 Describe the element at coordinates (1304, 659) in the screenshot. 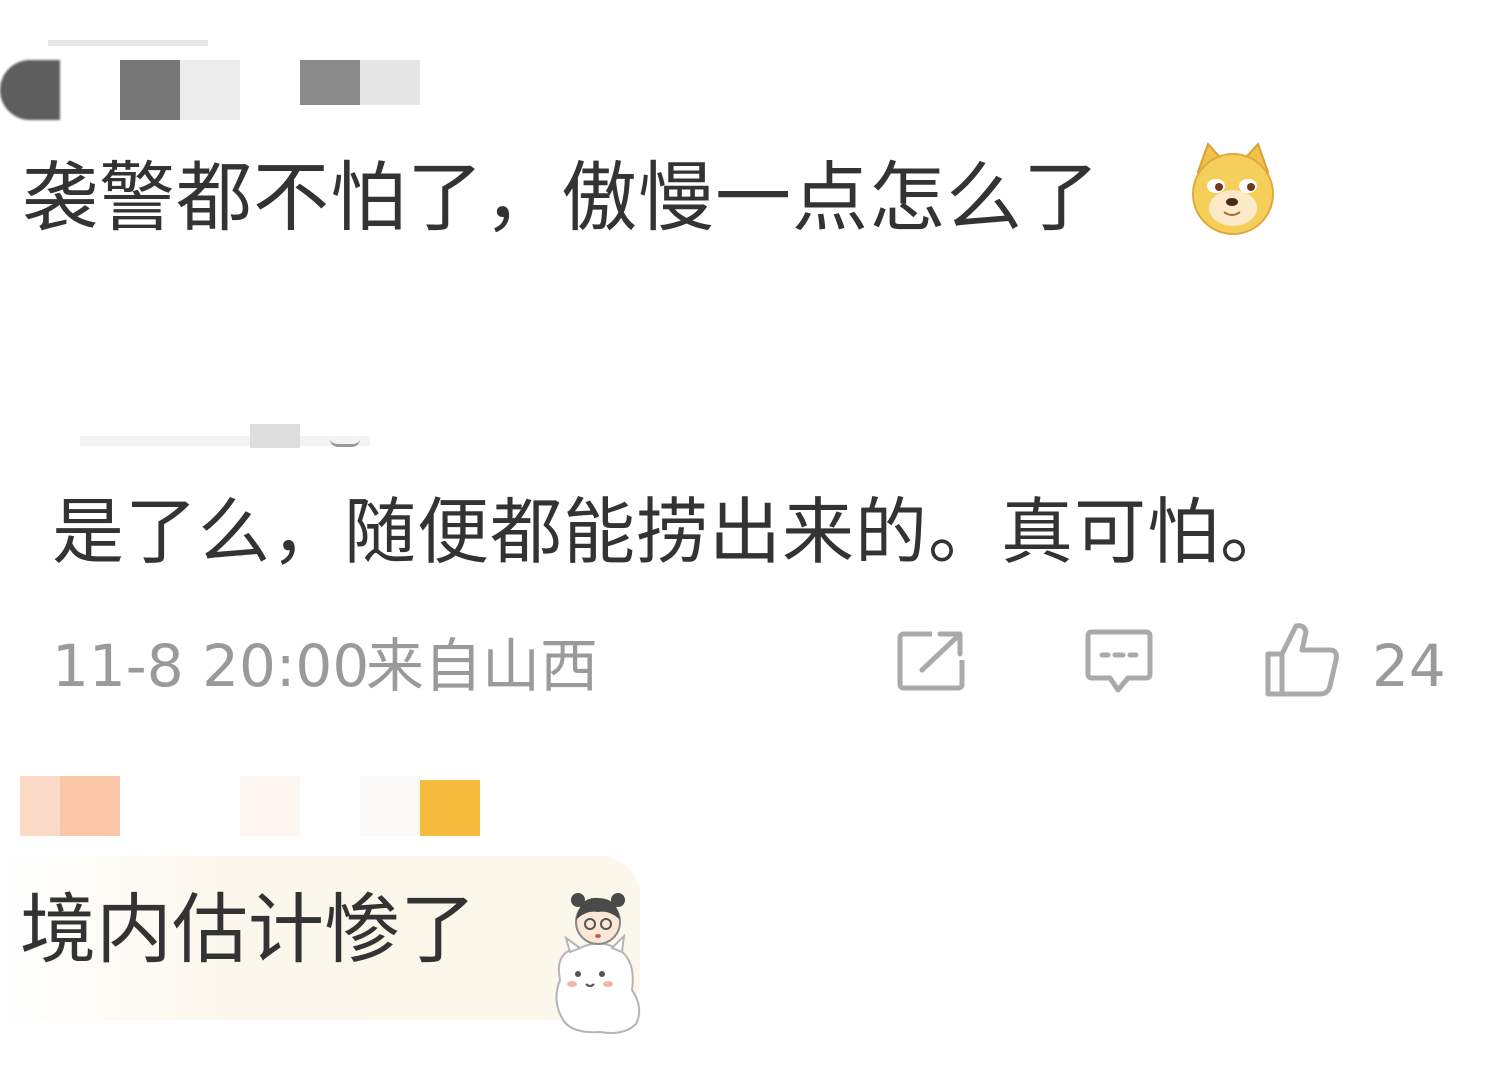

I see `like-icon` at that location.